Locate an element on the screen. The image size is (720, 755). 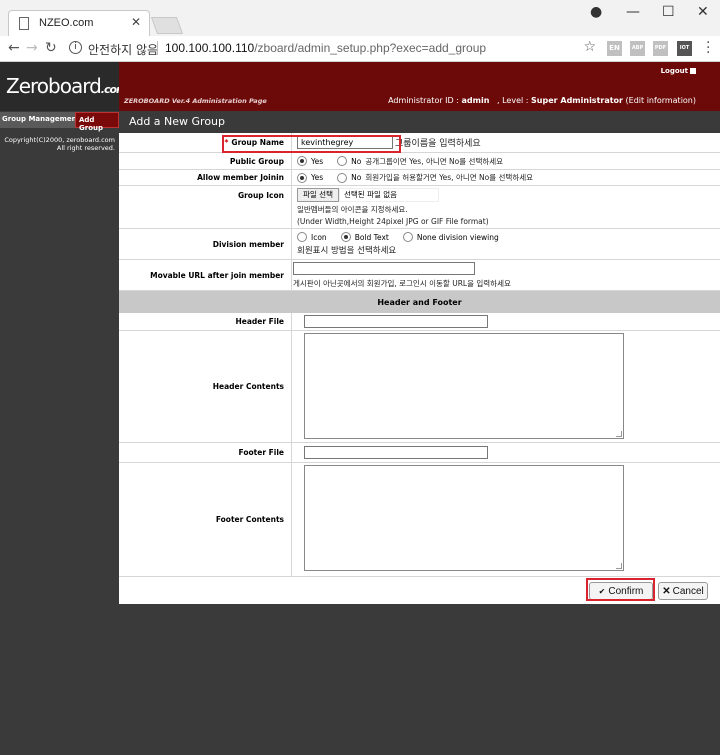
level-label: , Level : is located at coordinates (513, 100).